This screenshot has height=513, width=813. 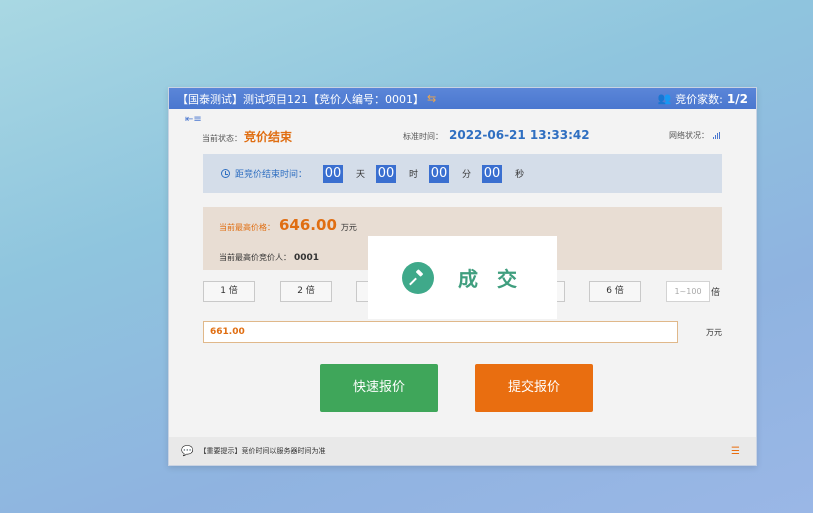 What do you see at coordinates (467, 175) in the screenshot?
I see `minutes-unit: 分` at bounding box center [467, 175].